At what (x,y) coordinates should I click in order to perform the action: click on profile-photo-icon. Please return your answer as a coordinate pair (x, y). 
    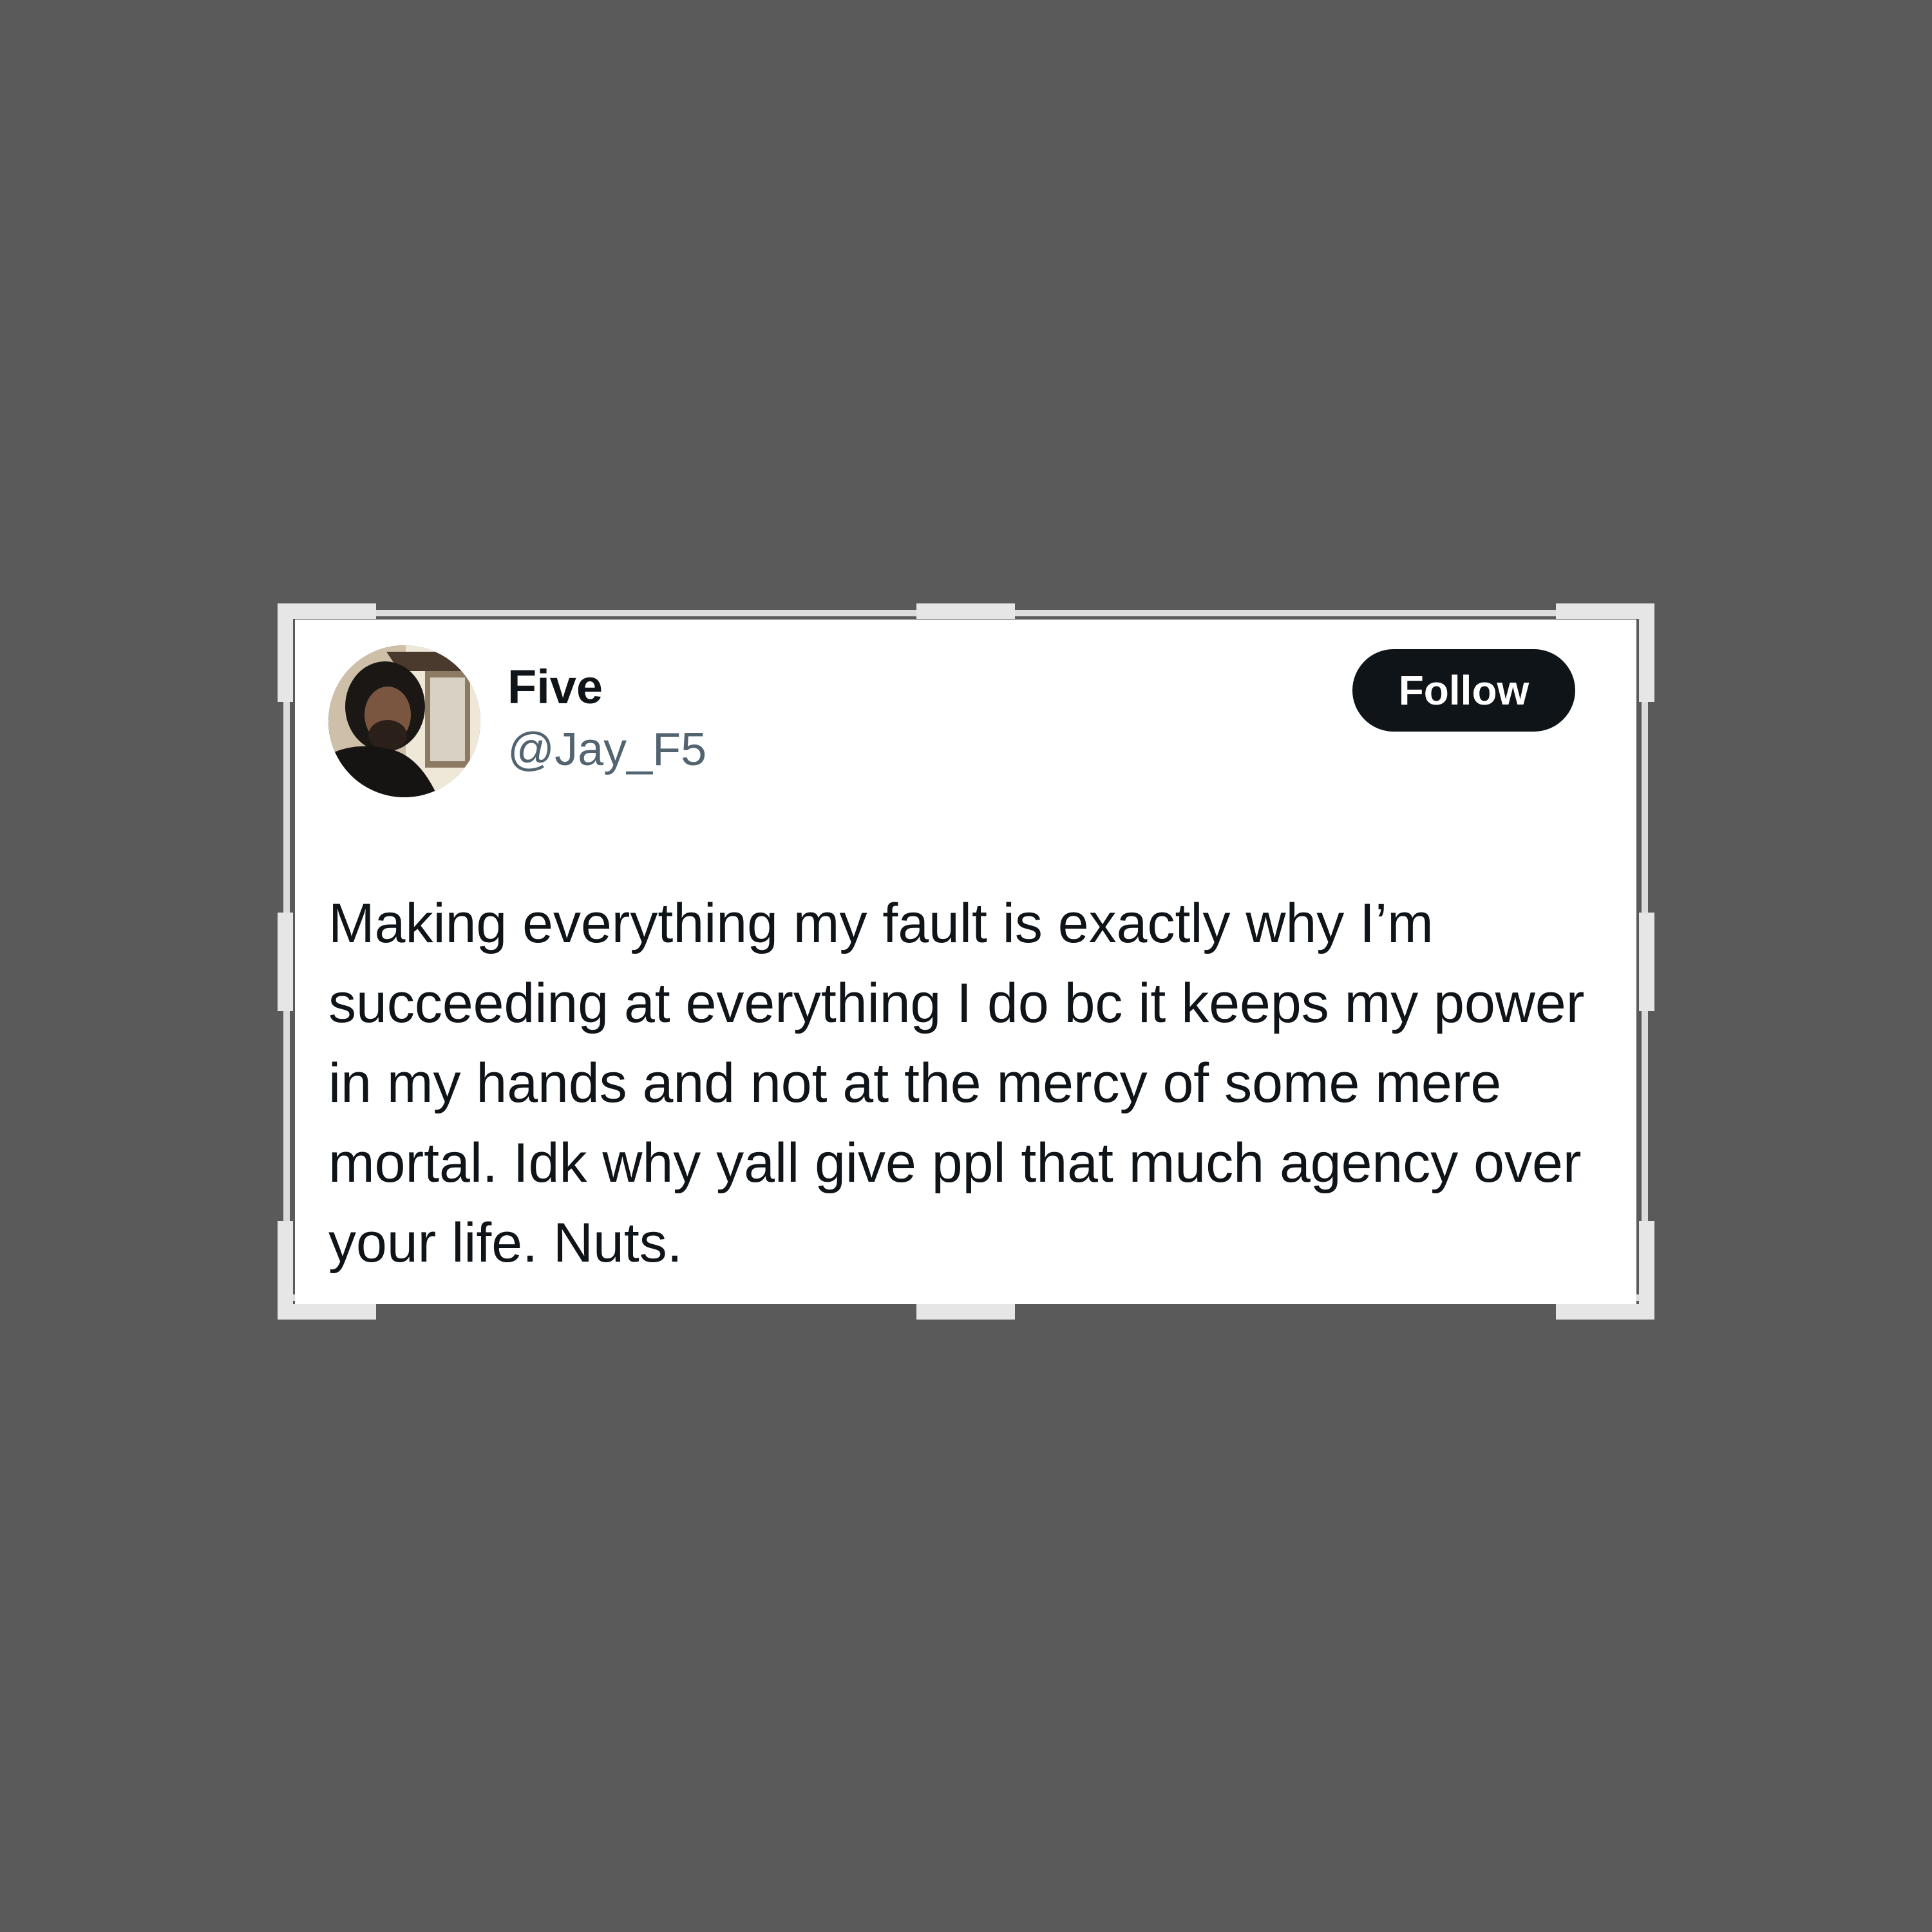
    Looking at the image, I should click on (404, 721).